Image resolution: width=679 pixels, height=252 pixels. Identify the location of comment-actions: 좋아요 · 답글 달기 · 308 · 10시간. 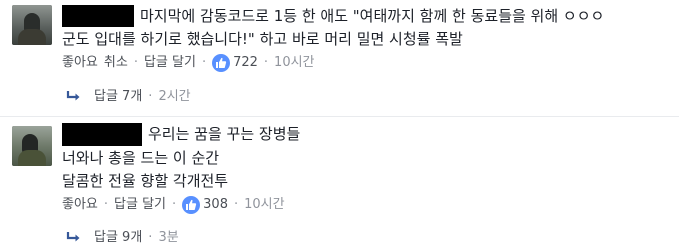
(173, 205).